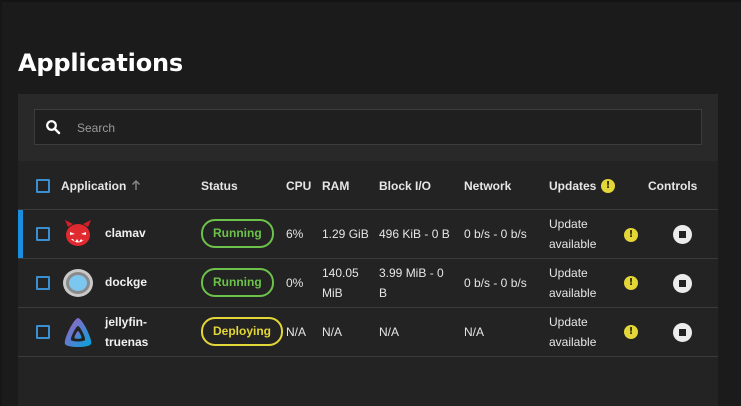 This screenshot has width=741, height=406. I want to click on cpu-value: 0%, so click(295, 283).